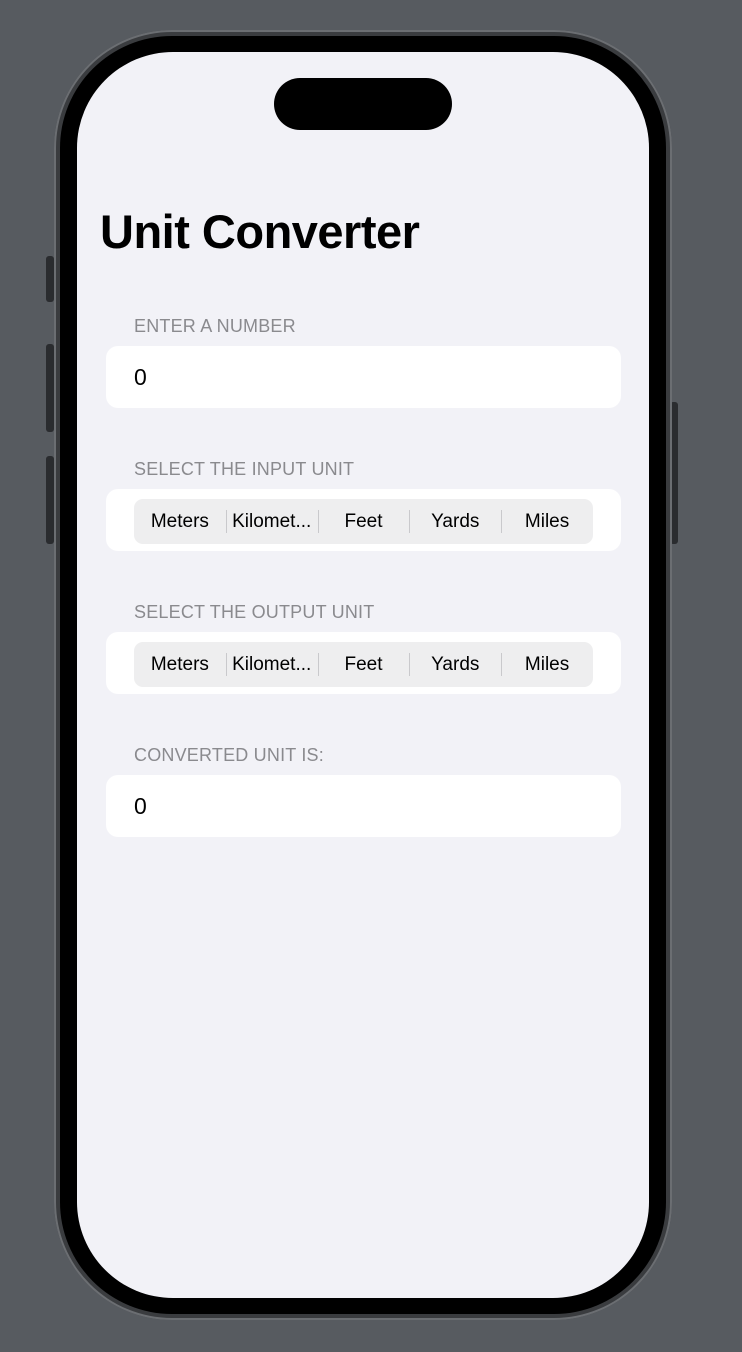 The height and width of the screenshot is (1352, 742). Describe the element at coordinates (363, 377) in the screenshot. I see `number-input-field: 0` at that location.